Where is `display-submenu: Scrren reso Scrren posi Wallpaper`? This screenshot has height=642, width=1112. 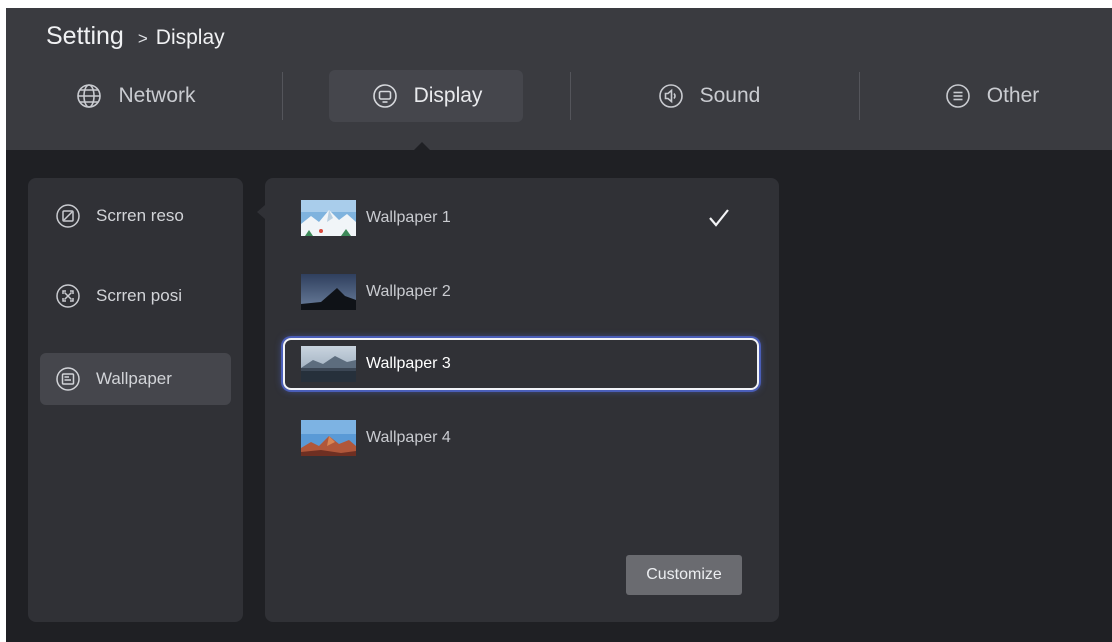 display-submenu: Scrren reso Scrren posi Wallpaper is located at coordinates (135, 400).